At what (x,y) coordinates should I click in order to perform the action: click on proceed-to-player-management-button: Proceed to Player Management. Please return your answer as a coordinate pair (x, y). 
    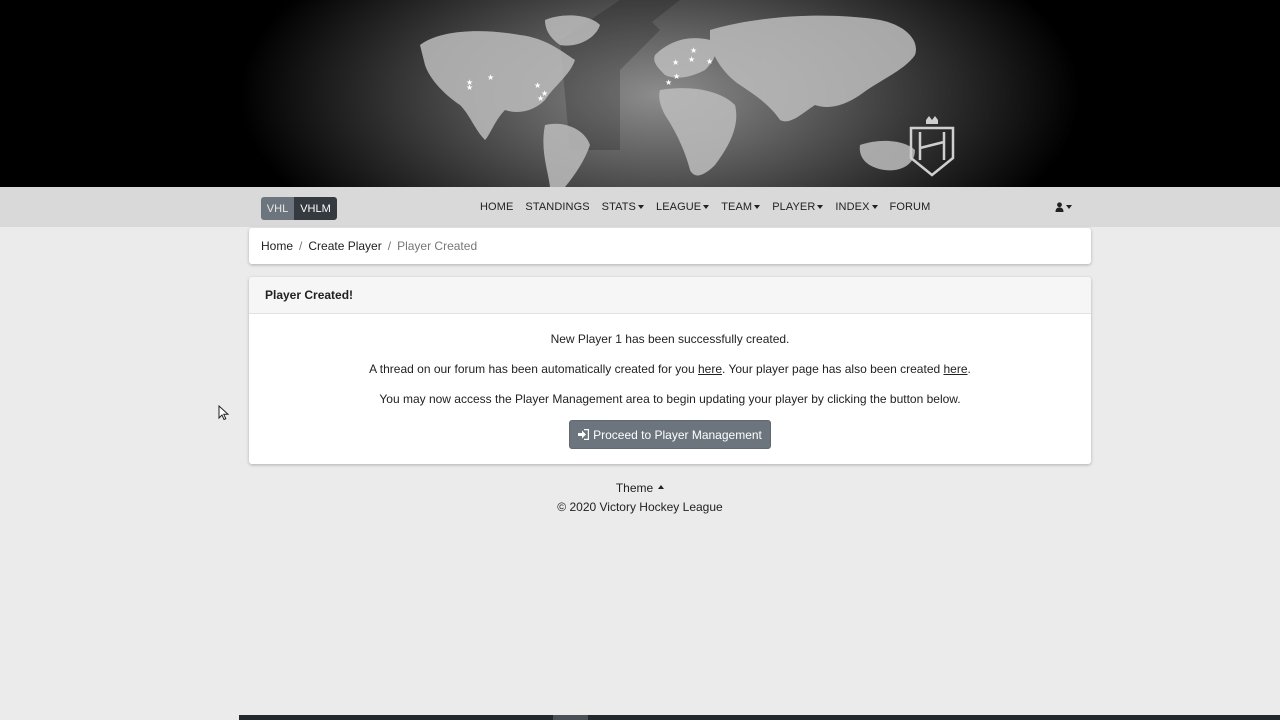
    Looking at the image, I should click on (670, 434).